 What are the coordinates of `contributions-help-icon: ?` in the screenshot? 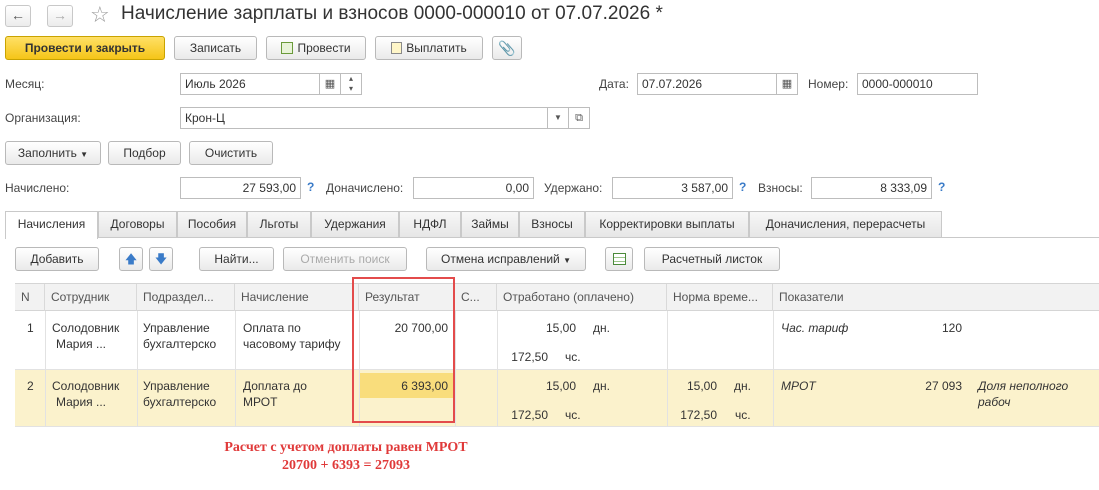 It's located at (941, 187).